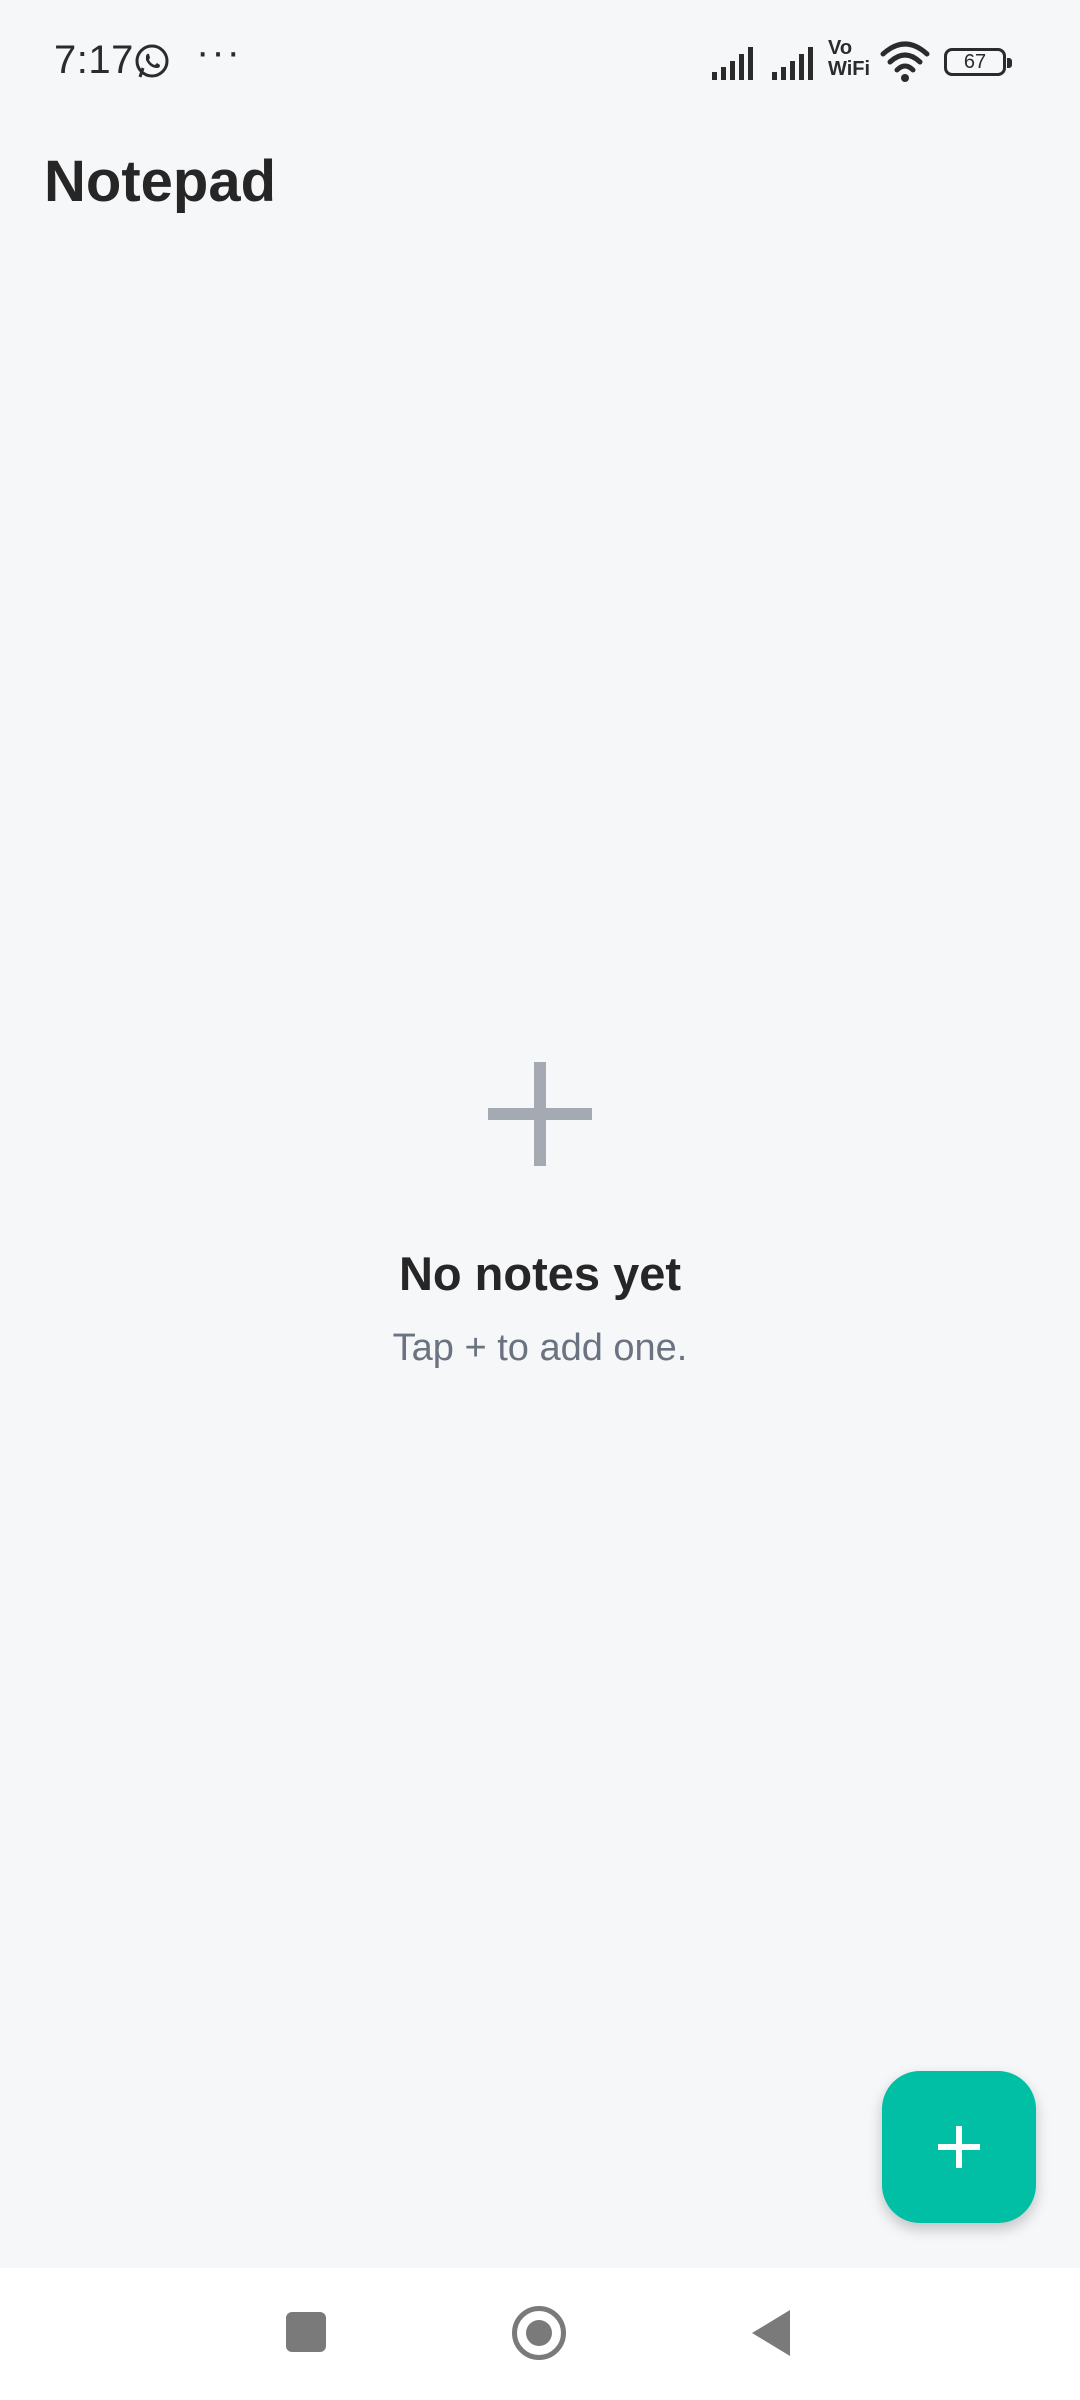  What do you see at coordinates (306, 2332) in the screenshot?
I see `recents-icon` at bounding box center [306, 2332].